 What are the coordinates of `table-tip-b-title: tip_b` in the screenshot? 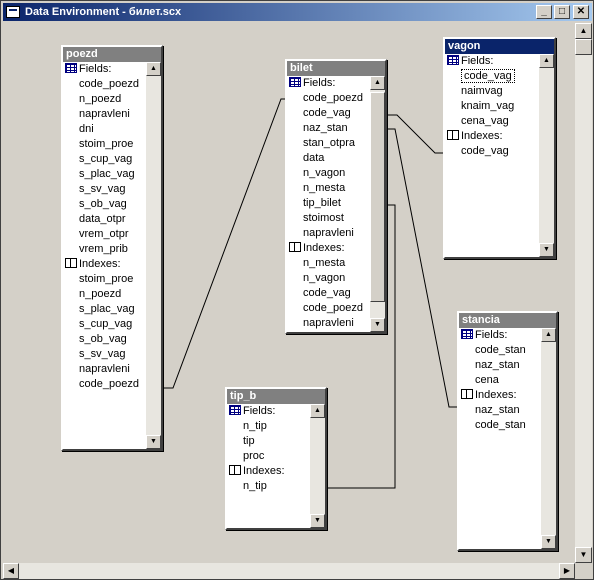 It's located at (276, 396).